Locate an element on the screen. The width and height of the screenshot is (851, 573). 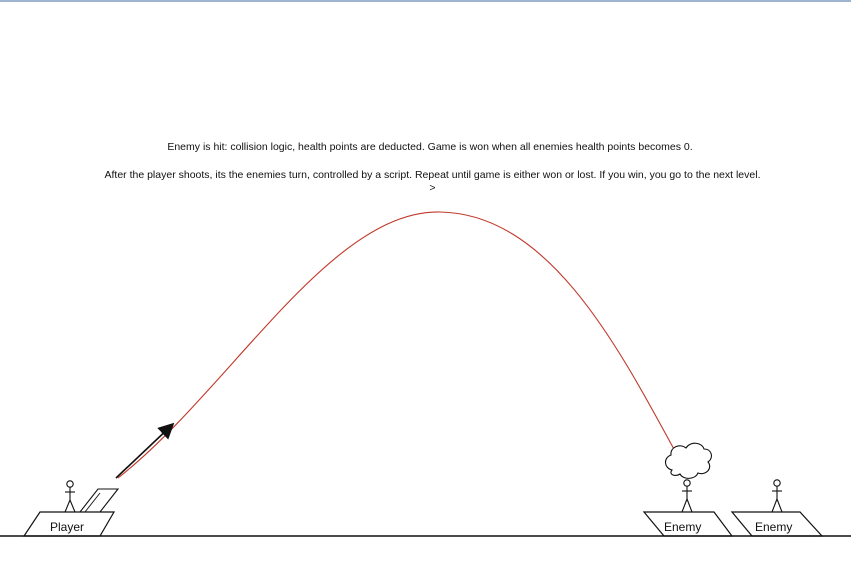
enemy-2-stick-figure-icon is located at coordinates (777, 496).